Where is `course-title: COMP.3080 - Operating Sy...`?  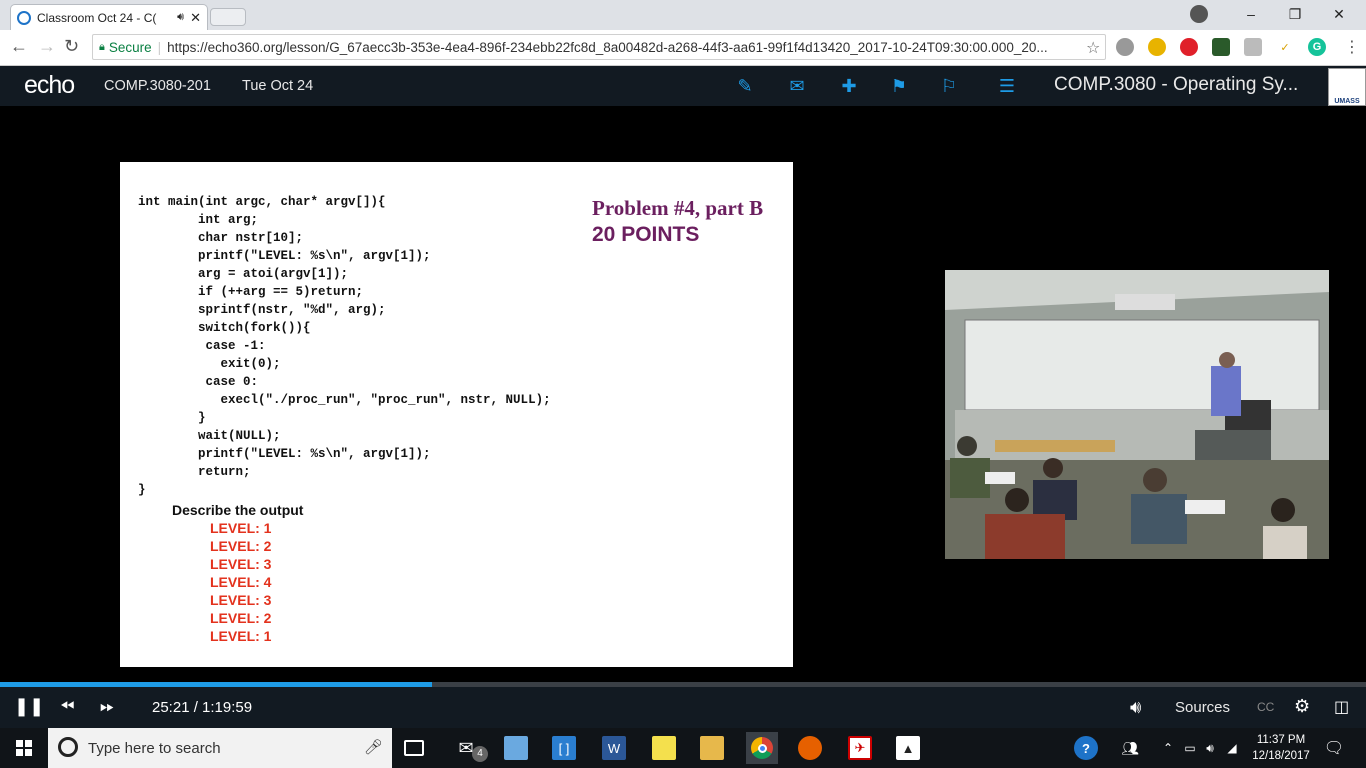
course-title: COMP.3080 - Operating Sy... is located at coordinates (1176, 85).